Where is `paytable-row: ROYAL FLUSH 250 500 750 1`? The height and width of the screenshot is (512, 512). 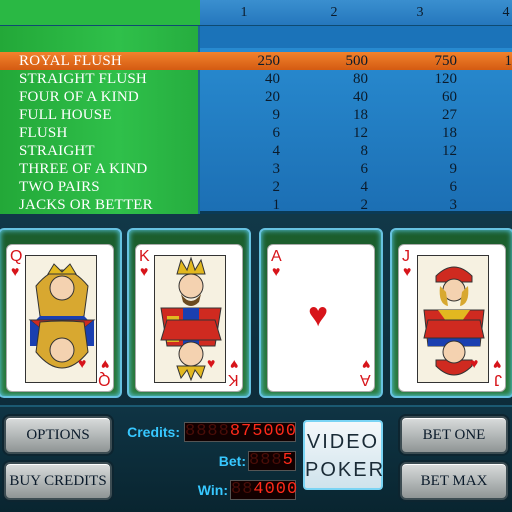 paytable-row: ROYAL FLUSH 250 500 750 1 is located at coordinates (256, 61).